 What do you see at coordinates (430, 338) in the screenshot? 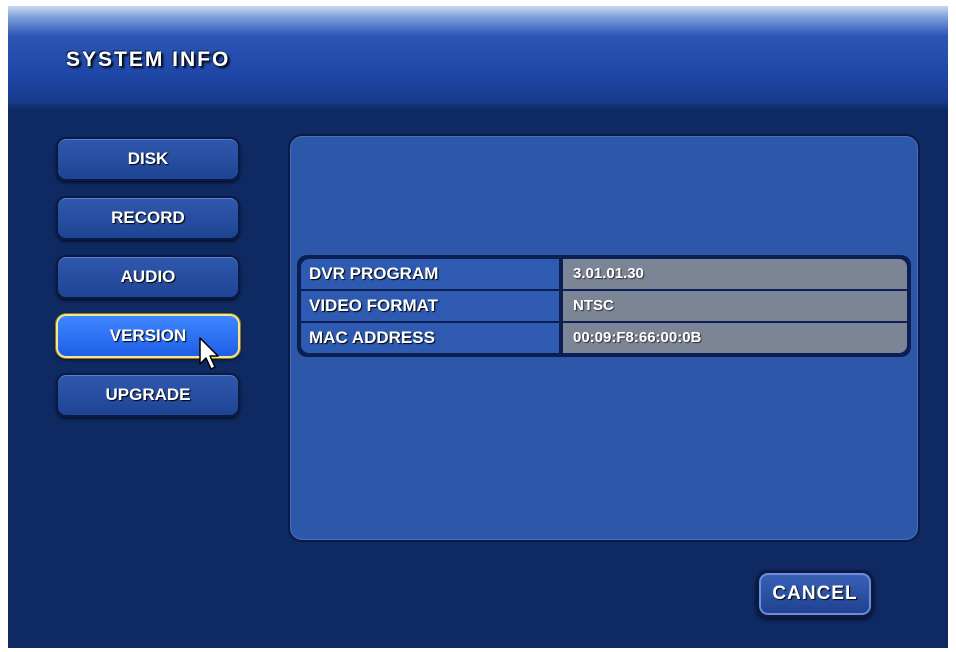
I see `mac-address-label: MAC ADDRESS` at bounding box center [430, 338].